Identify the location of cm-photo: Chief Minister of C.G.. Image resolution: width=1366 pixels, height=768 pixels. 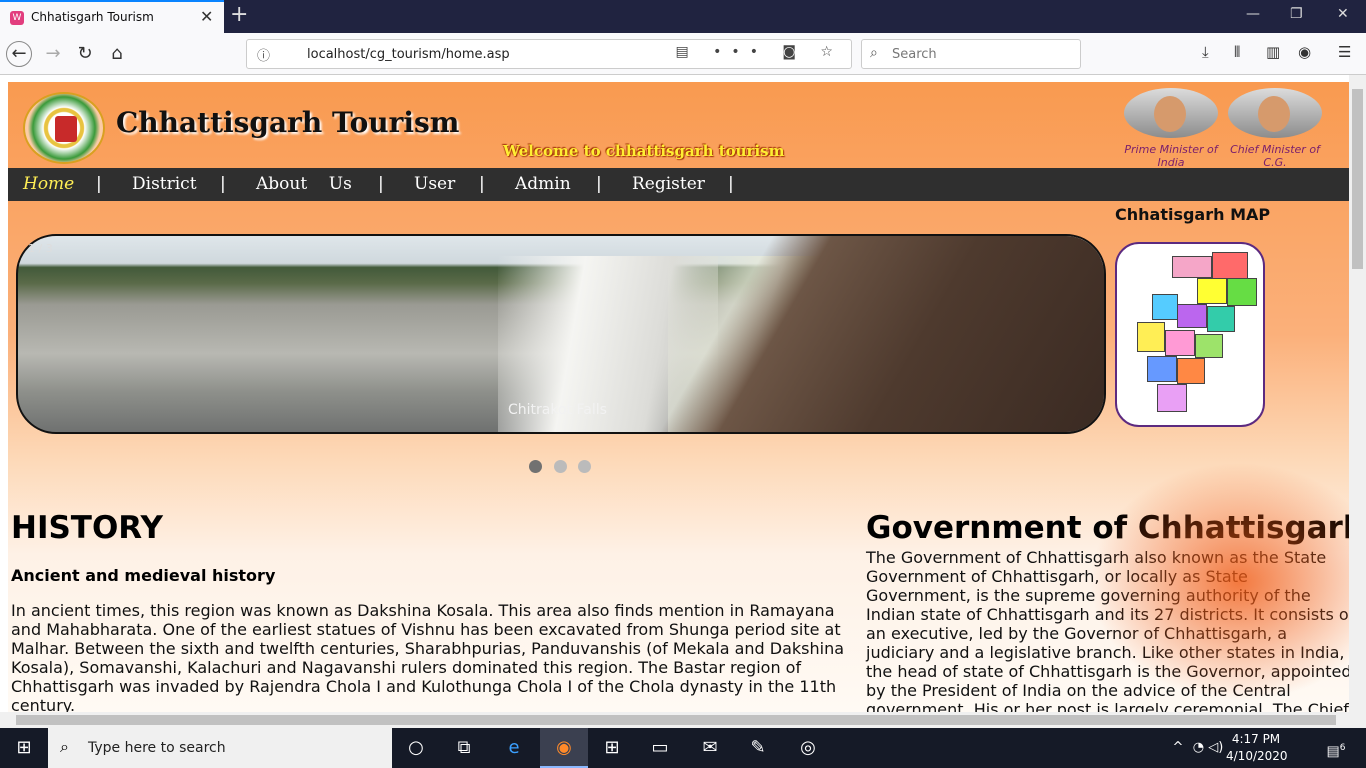
(1275, 128).